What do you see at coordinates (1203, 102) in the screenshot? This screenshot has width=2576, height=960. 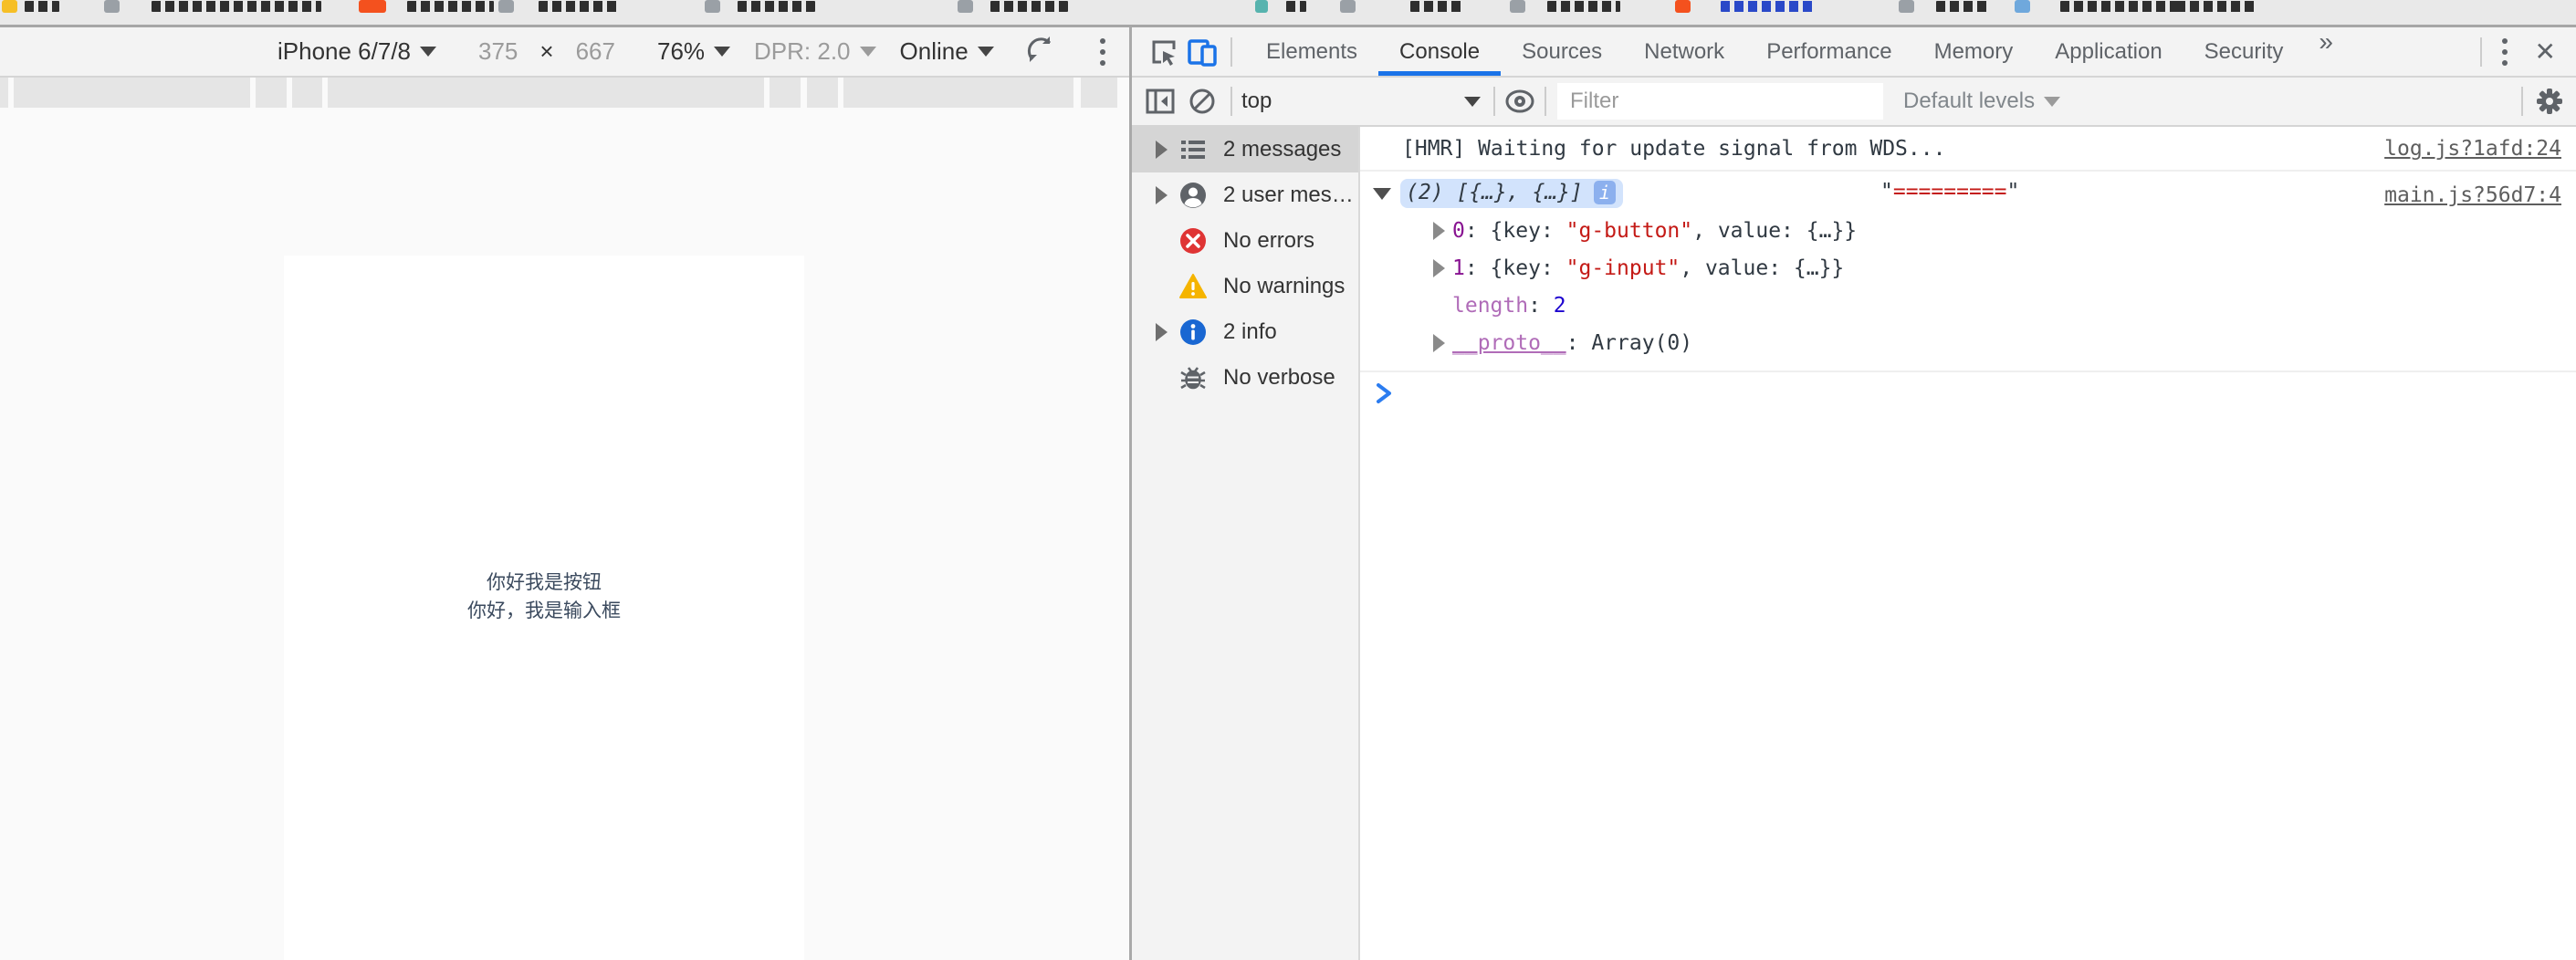 I see `clear-console-icon` at bounding box center [1203, 102].